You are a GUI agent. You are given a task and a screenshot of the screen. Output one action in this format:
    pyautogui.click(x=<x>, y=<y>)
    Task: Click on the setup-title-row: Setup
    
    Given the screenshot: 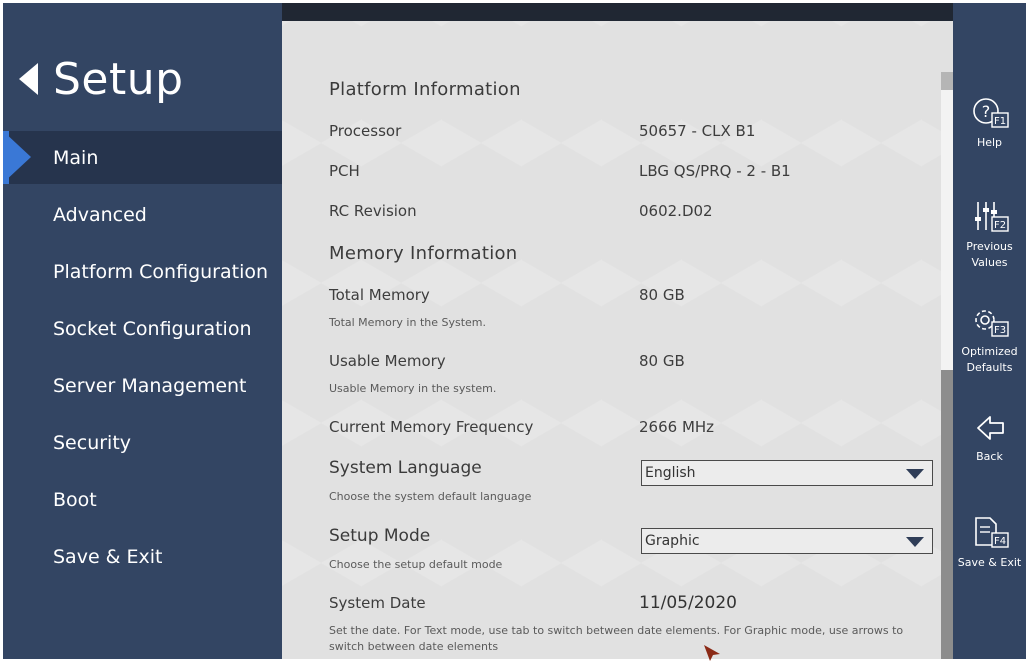 What is the action you would take?
    pyautogui.click(x=101, y=79)
    